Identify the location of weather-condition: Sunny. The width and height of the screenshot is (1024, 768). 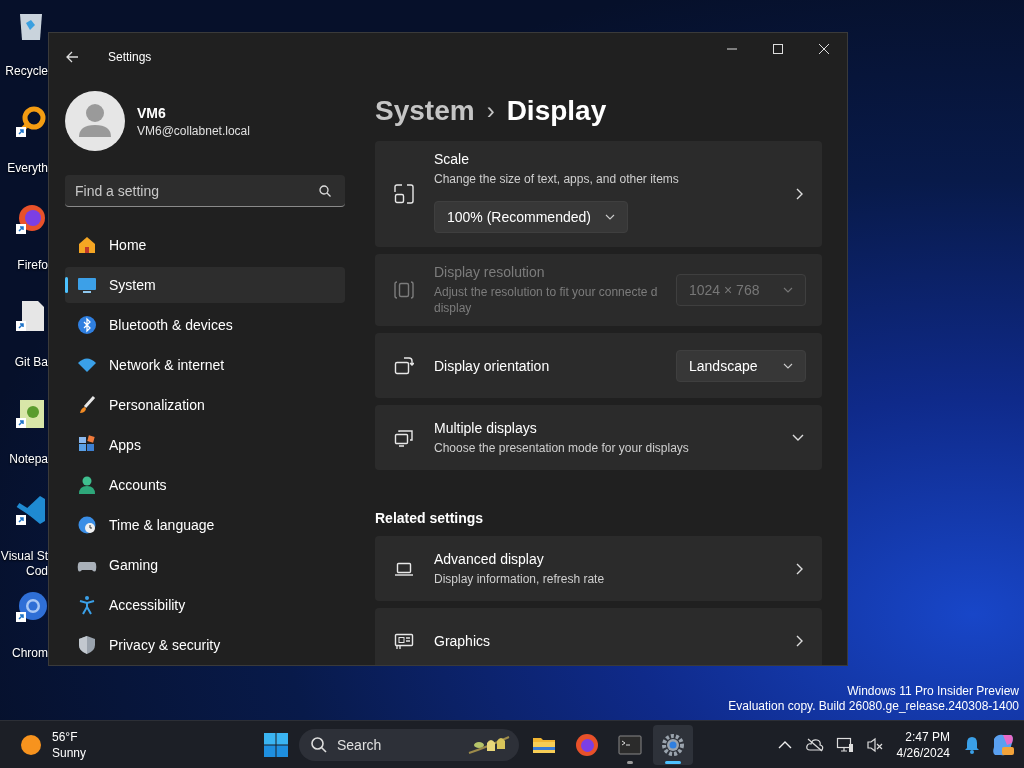
(69, 752).